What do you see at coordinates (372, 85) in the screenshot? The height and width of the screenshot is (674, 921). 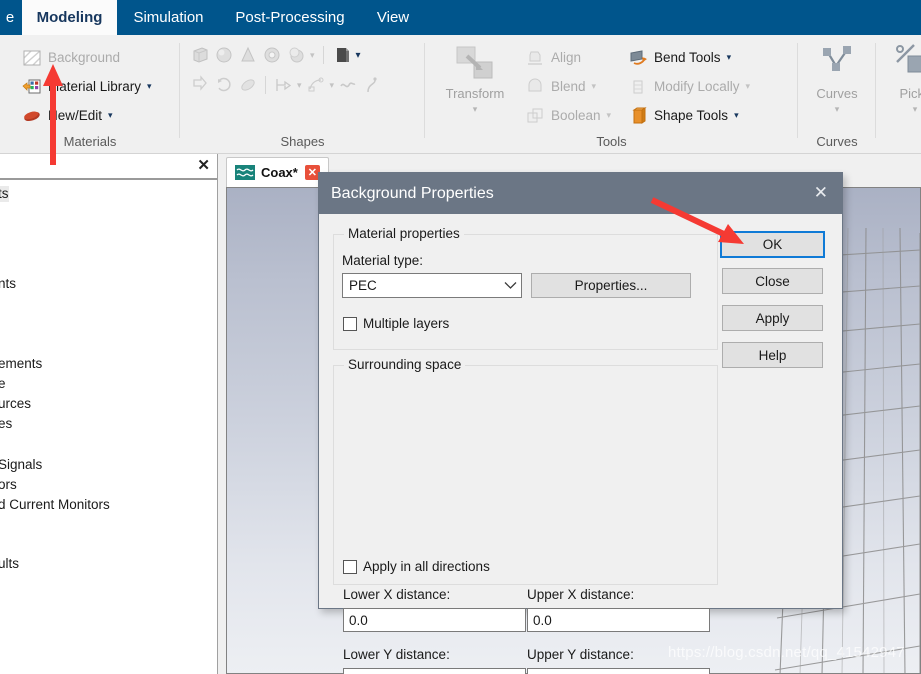 I see `curve-hook-icon` at bounding box center [372, 85].